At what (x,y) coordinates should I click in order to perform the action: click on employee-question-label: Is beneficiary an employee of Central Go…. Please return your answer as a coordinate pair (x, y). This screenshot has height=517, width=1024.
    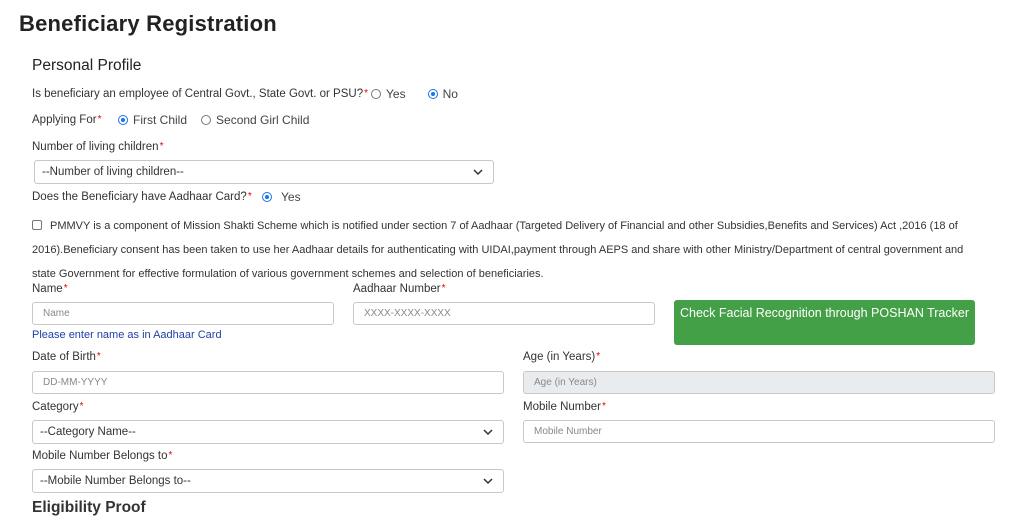
    Looking at the image, I should click on (200, 94).